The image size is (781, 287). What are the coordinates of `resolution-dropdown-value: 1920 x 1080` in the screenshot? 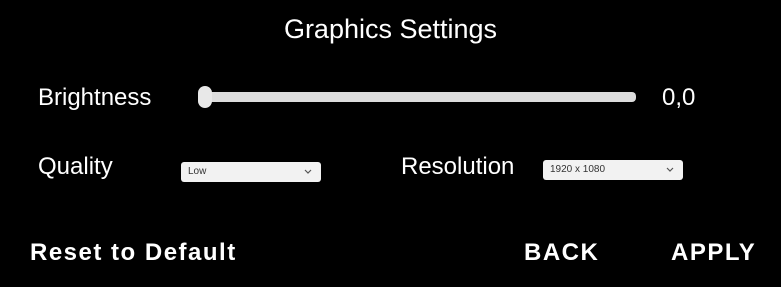 It's located at (578, 169).